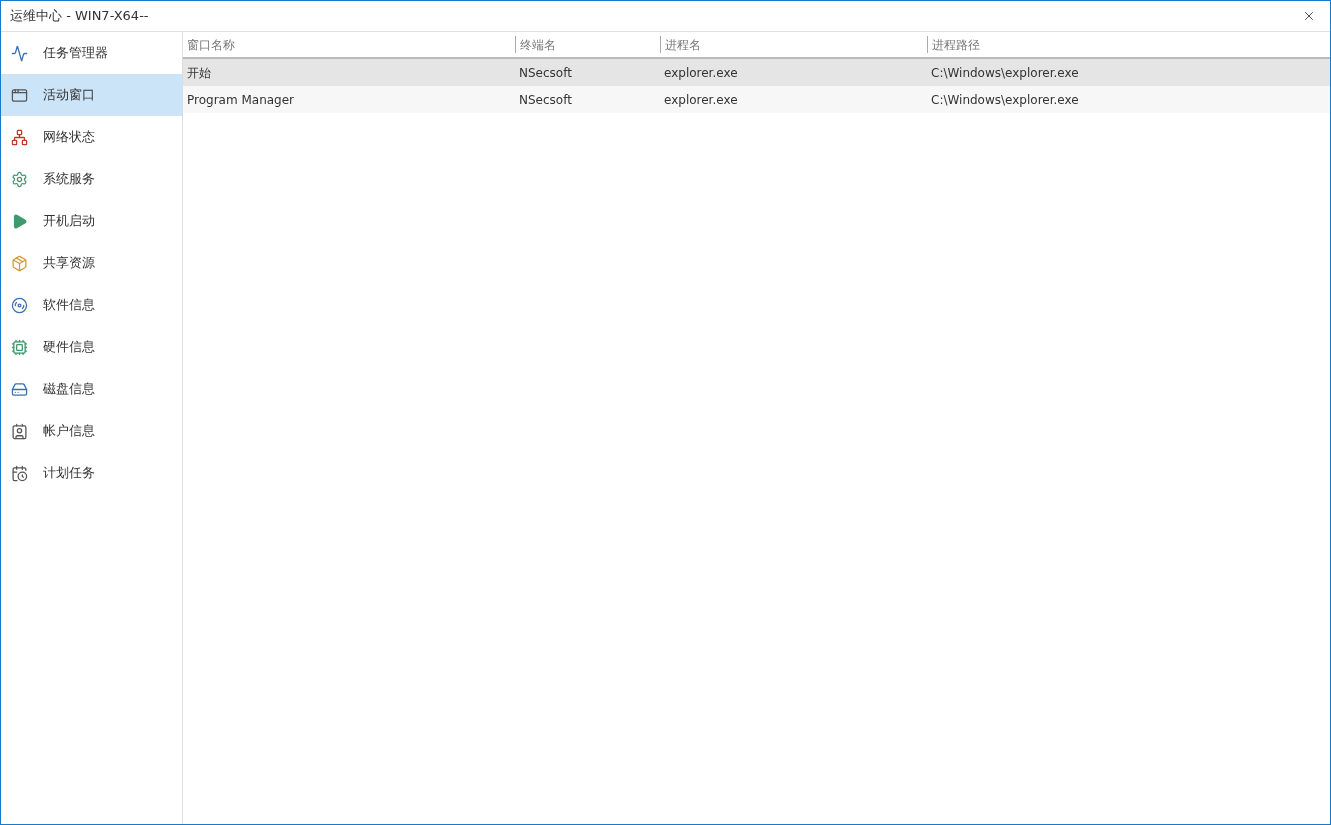  What do you see at coordinates (19, 347) in the screenshot?
I see `chip-icon` at bounding box center [19, 347].